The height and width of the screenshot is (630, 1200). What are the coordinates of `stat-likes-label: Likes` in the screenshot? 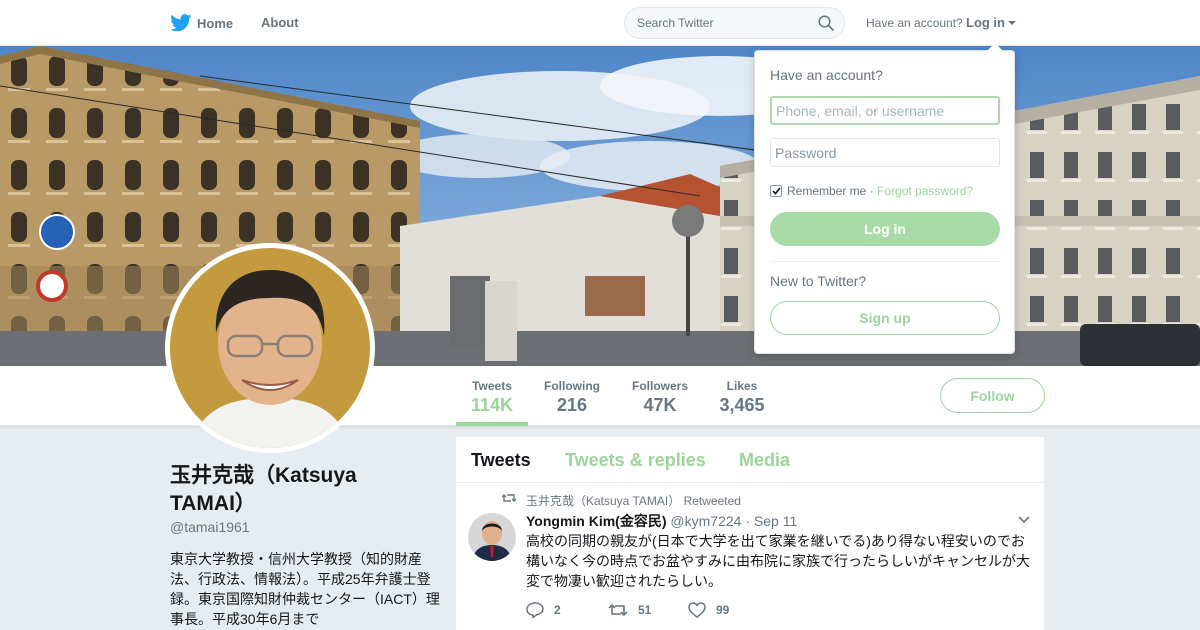 It's located at (742, 386).